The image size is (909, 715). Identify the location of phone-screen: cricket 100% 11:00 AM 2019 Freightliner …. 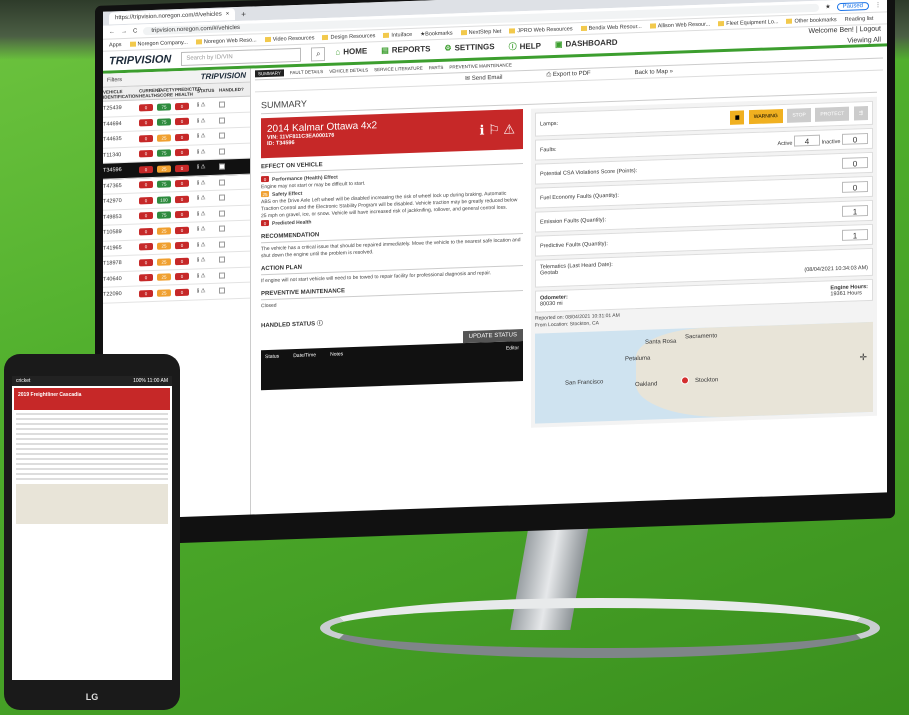
(92, 528).